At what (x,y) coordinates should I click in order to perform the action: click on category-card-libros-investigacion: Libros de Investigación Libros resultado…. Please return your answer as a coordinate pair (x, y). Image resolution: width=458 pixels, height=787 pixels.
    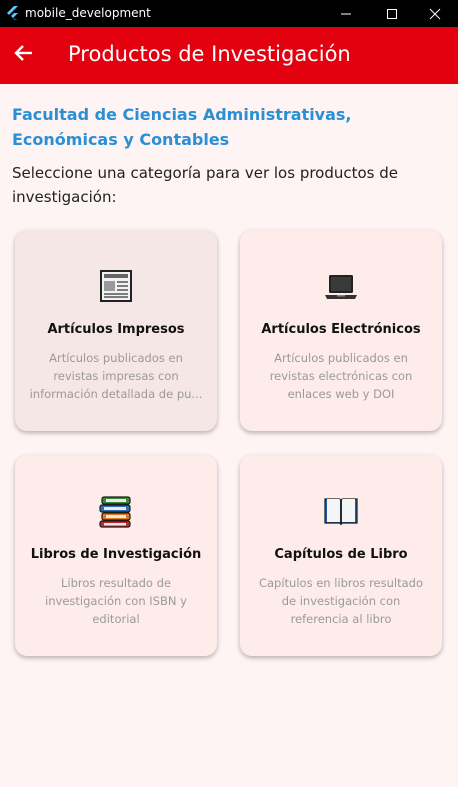
    Looking at the image, I should click on (116, 555).